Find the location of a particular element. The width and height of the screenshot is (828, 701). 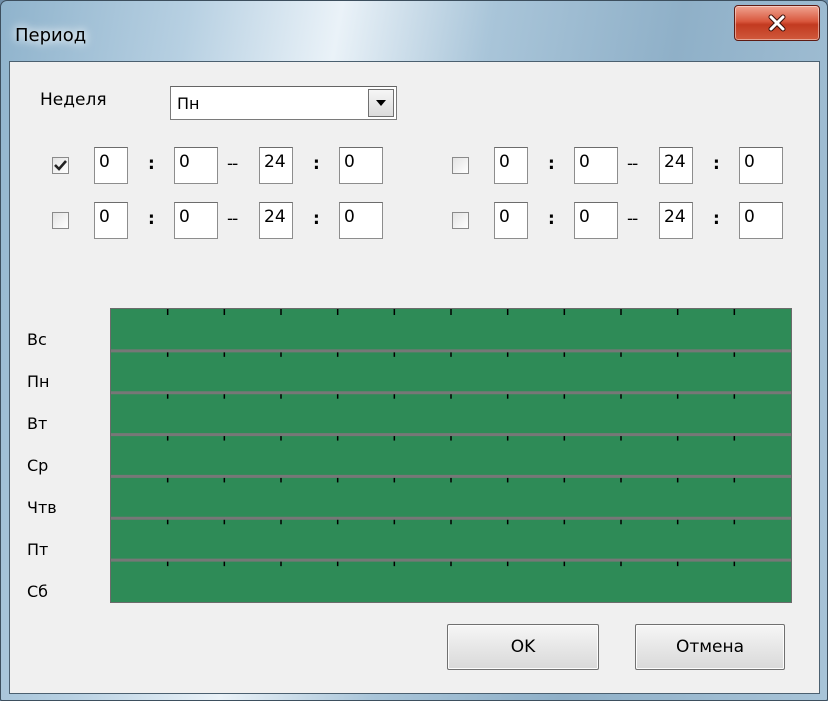

day-label: Вс is located at coordinates (37, 339).